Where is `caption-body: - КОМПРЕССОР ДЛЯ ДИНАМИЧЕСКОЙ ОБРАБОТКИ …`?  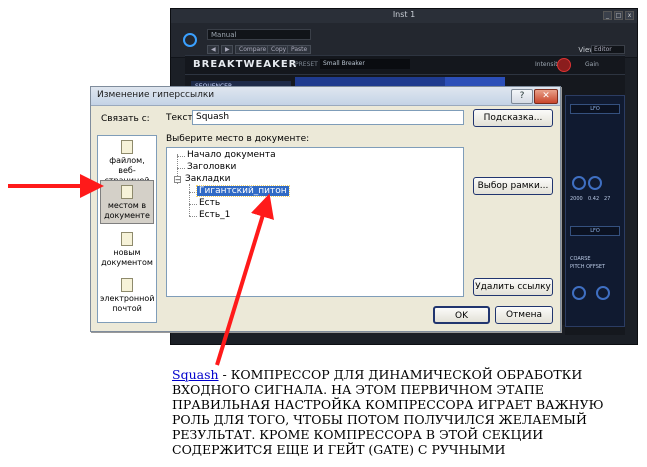 caption-body: - КОМПРЕССОР ДЛЯ ДИНАМИЧЕСКОЙ ОБРАБОТКИ … is located at coordinates (388, 412).